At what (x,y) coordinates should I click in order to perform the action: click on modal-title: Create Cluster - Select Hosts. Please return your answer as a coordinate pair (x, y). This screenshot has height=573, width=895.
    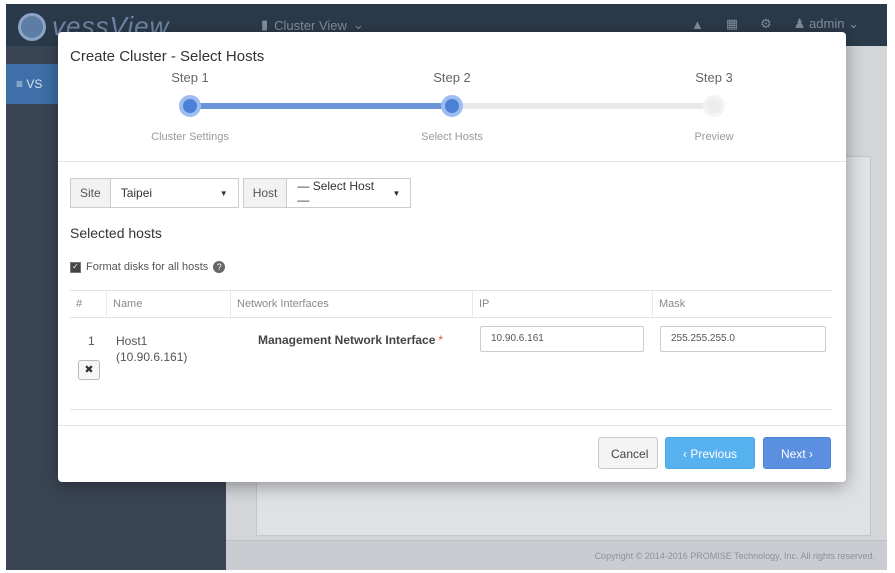
    Looking at the image, I should click on (167, 56).